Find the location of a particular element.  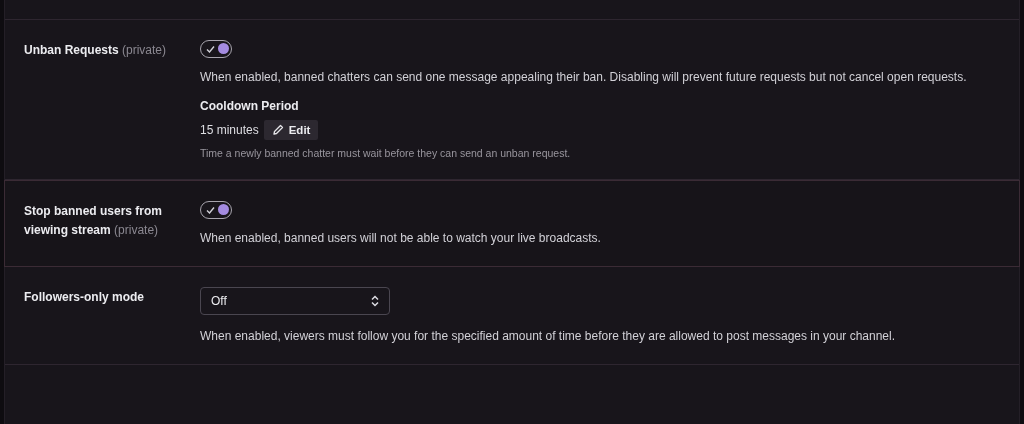

pencil-icon is located at coordinates (277, 130).